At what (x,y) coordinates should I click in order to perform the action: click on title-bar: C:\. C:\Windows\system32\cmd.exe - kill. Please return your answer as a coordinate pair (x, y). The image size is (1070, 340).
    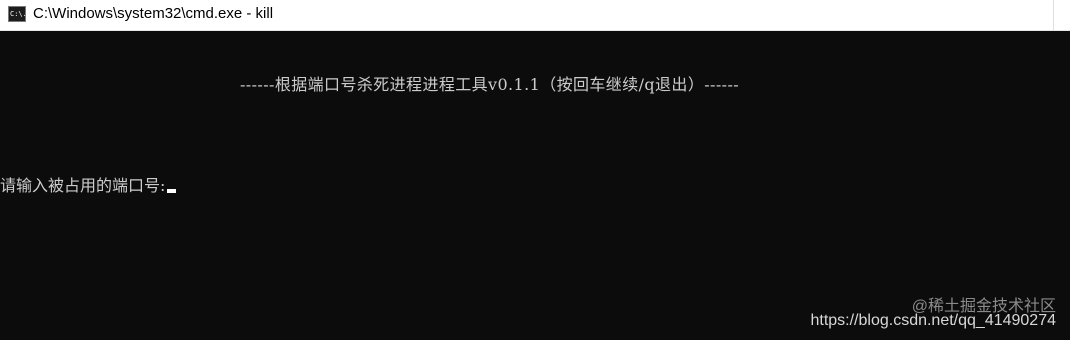
    Looking at the image, I should click on (535, 15).